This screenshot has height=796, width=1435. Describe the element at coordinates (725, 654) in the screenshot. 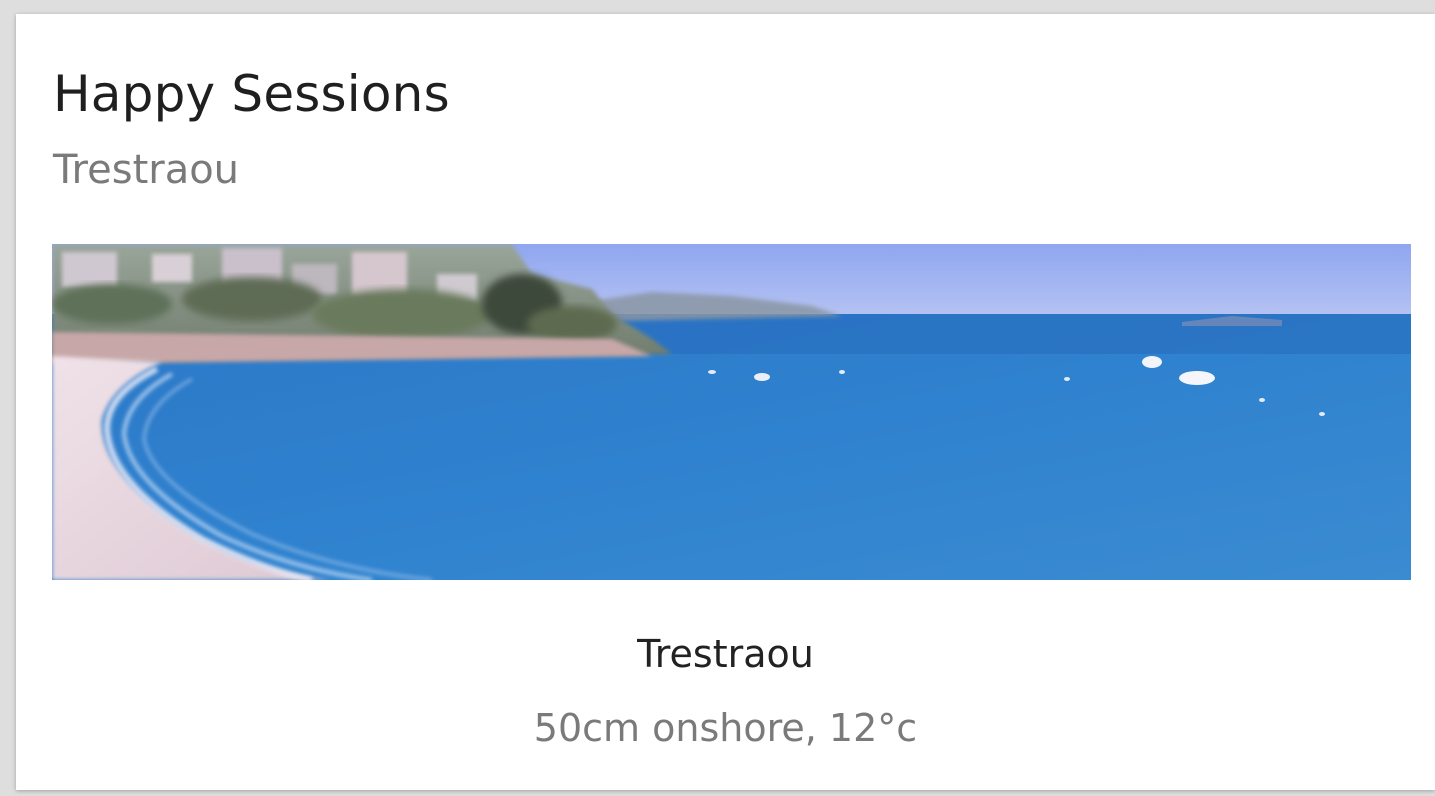

I see `webcam-location-name: Trestraou` at that location.